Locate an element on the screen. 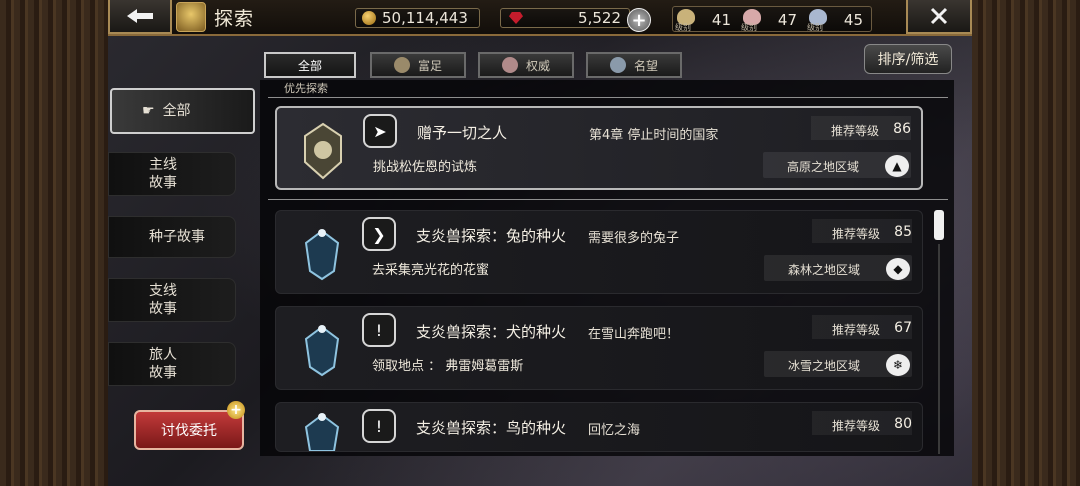  sort-filter-button: 排序/筛选 is located at coordinates (908, 59).